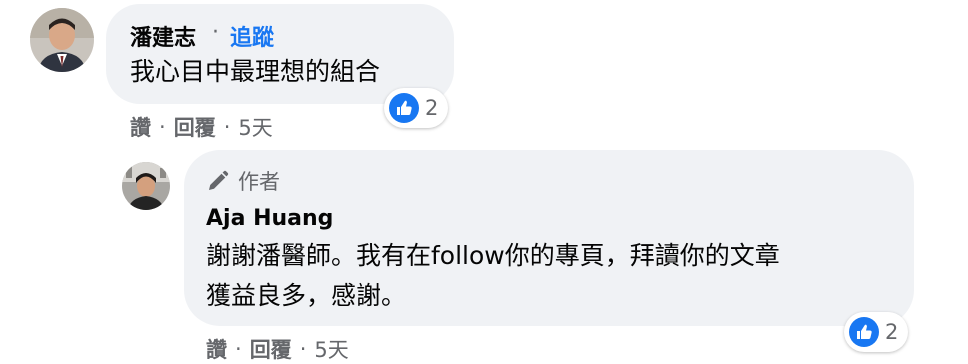 The image size is (968, 364). I want to click on follow-link: 追蹤, so click(252, 36).